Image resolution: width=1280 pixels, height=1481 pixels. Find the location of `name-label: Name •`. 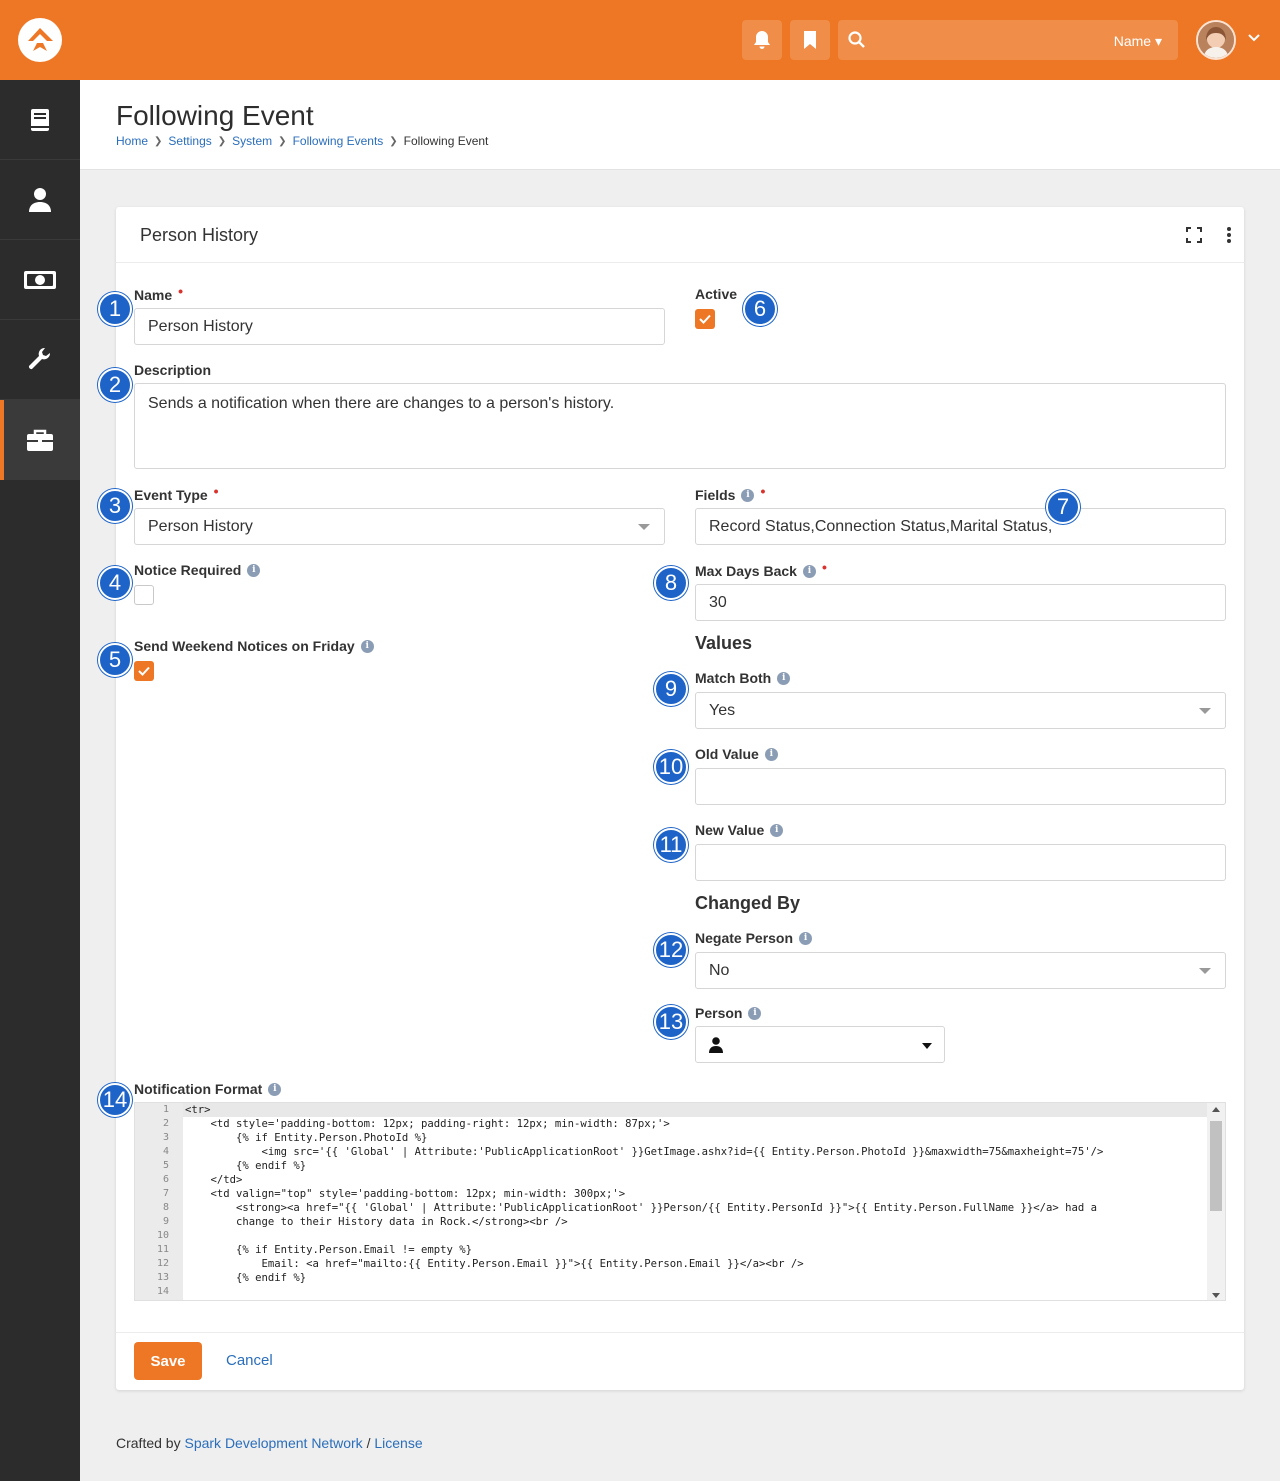

name-label: Name • is located at coordinates (158, 293).